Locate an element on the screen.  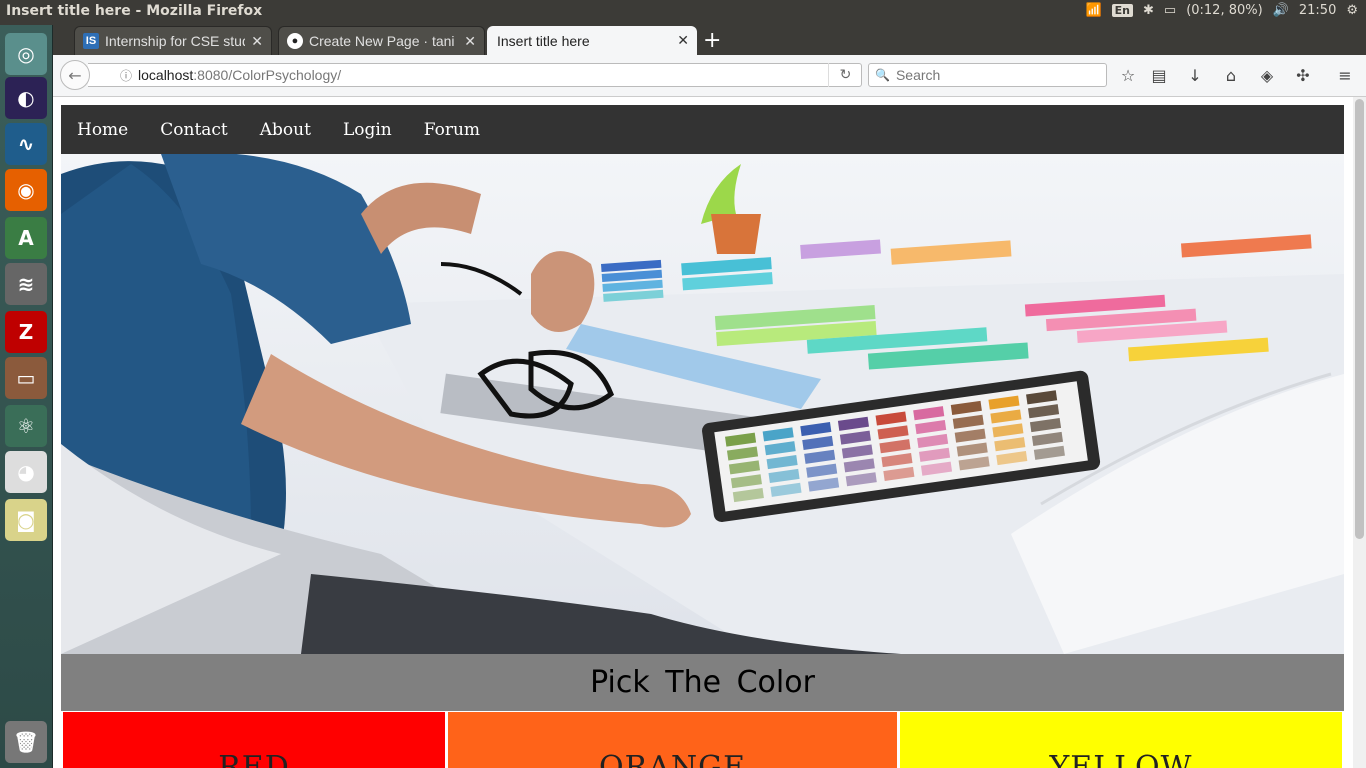
site-navbar: Home Contact About Login Forum is located at coordinates (702, 129).